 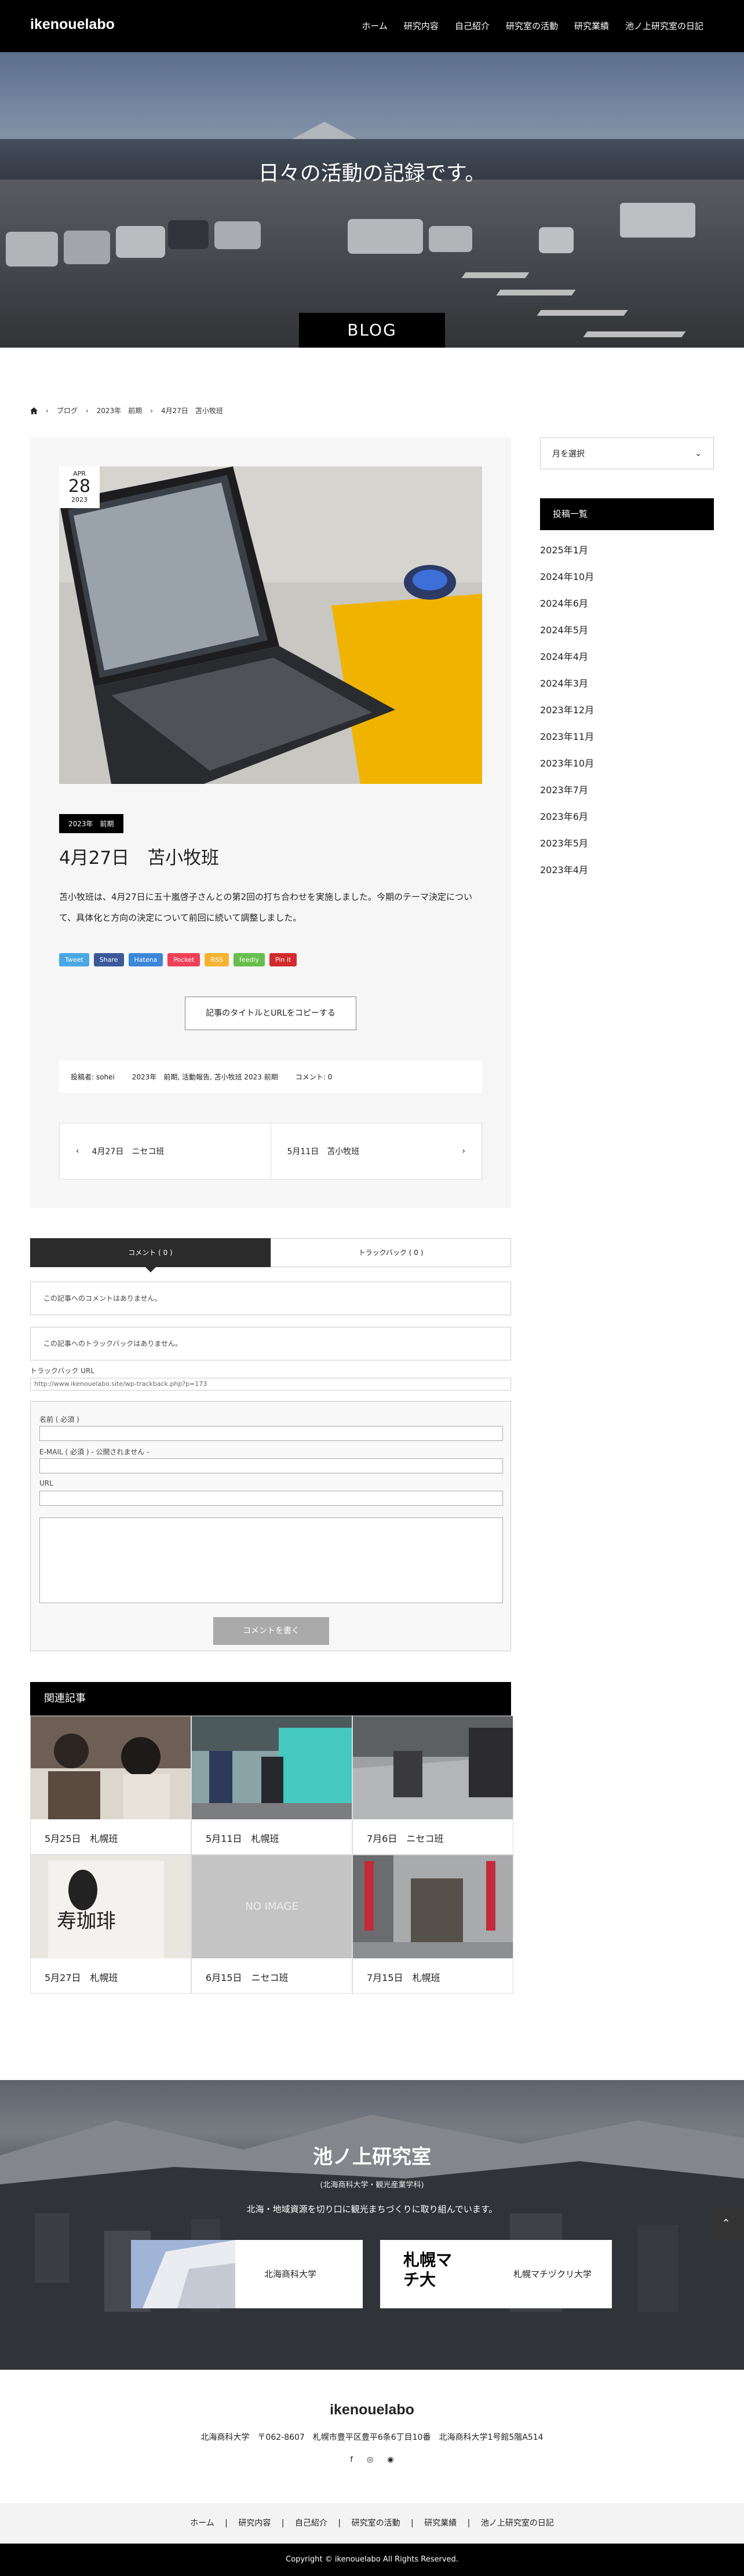 I want to click on nav-activities: 研究室の活動, so click(x=532, y=26).